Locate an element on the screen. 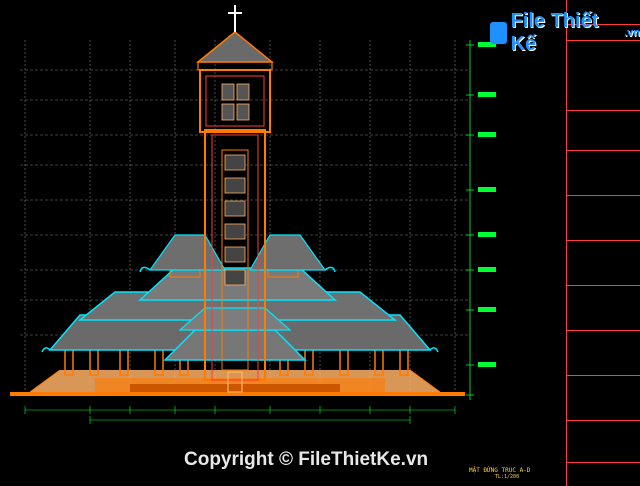 Image resolution: width=640 pixels, height=486 pixels. brand-suffix: .vn is located at coordinates (632, 33).